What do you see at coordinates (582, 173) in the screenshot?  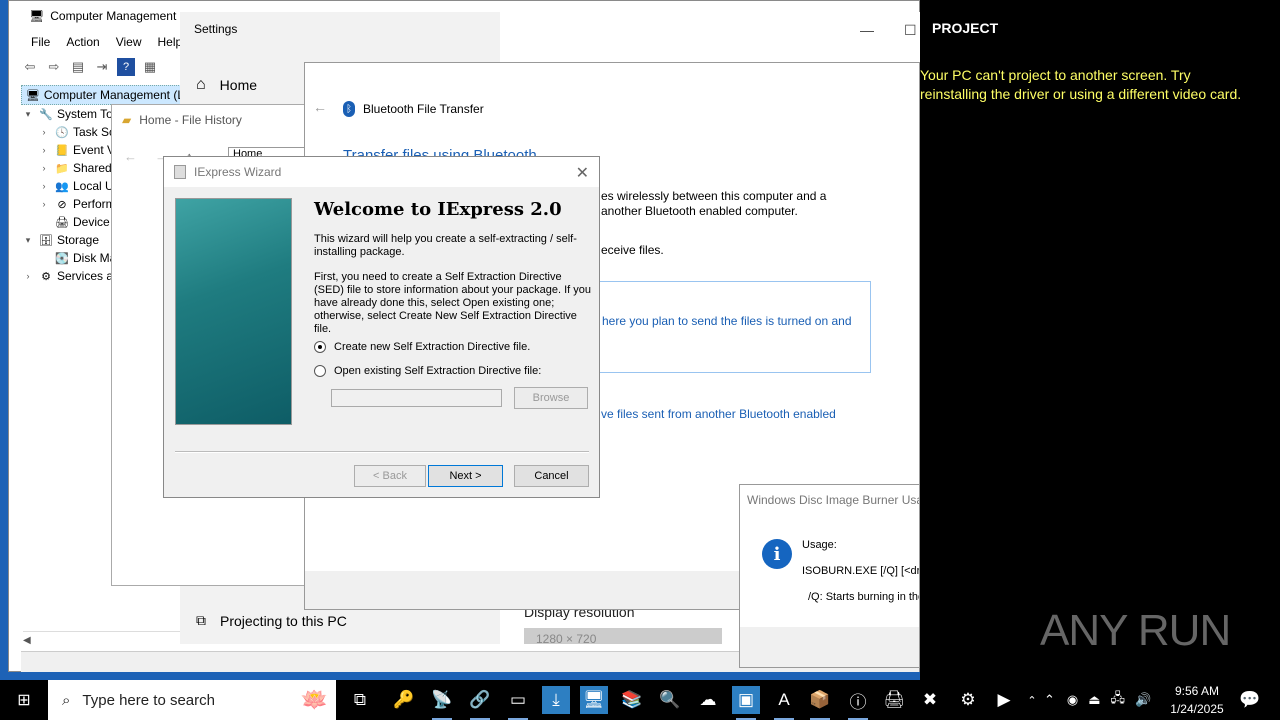 I see `close-icon: ✕` at bounding box center [582, 173].